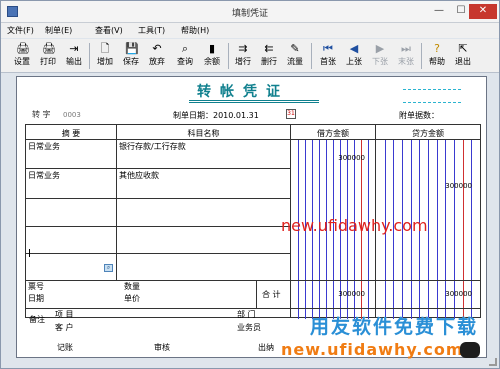 The height and width of the screenshot is (369, 500). What do you see at coordinates (132, 48) in the screenshot?
I see `save-icon: 💾` at bounding box center [132, 48].